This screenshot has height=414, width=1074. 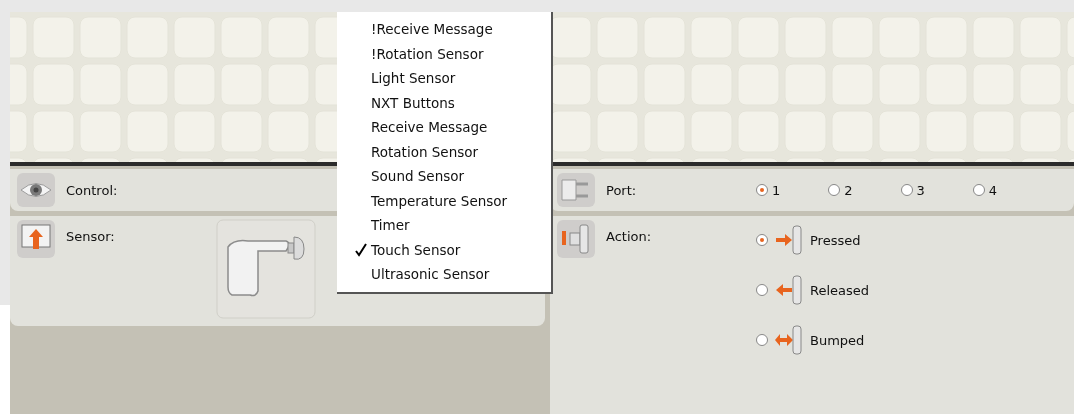 What do you see at coordinates (629, 237) in the screenshot?
I see `action-label: Action:` at bounding box center [629, 237].